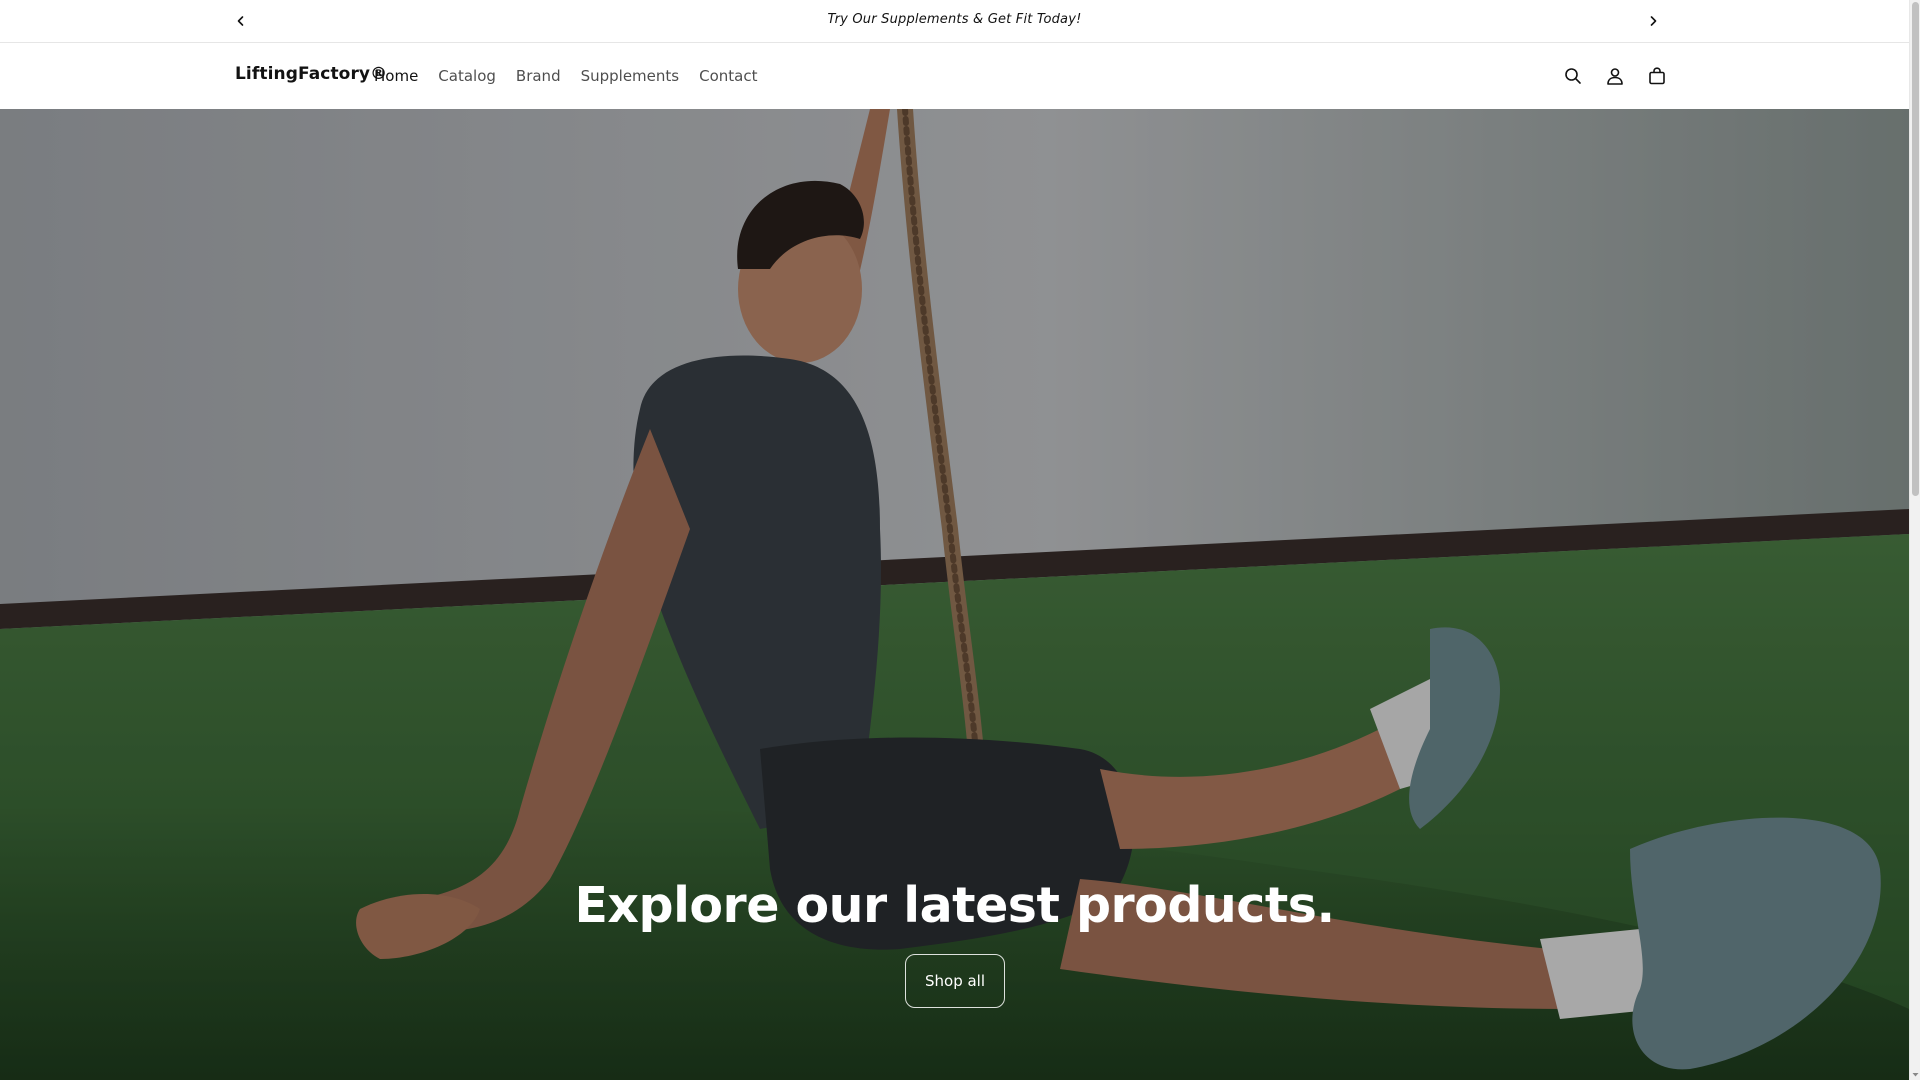 The image size is (1920, 1080). Describe the element at coordinates (311, 74) in the screenshot. I see `site-logo: LiftingFactory®` at that location.